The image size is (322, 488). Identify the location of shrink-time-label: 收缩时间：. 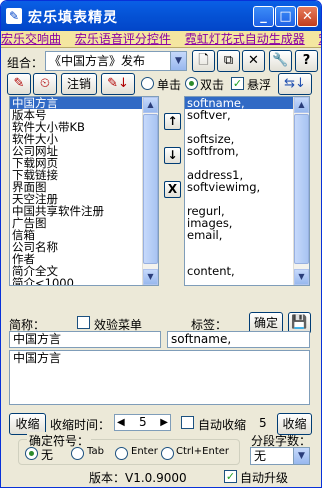
(80, 425).